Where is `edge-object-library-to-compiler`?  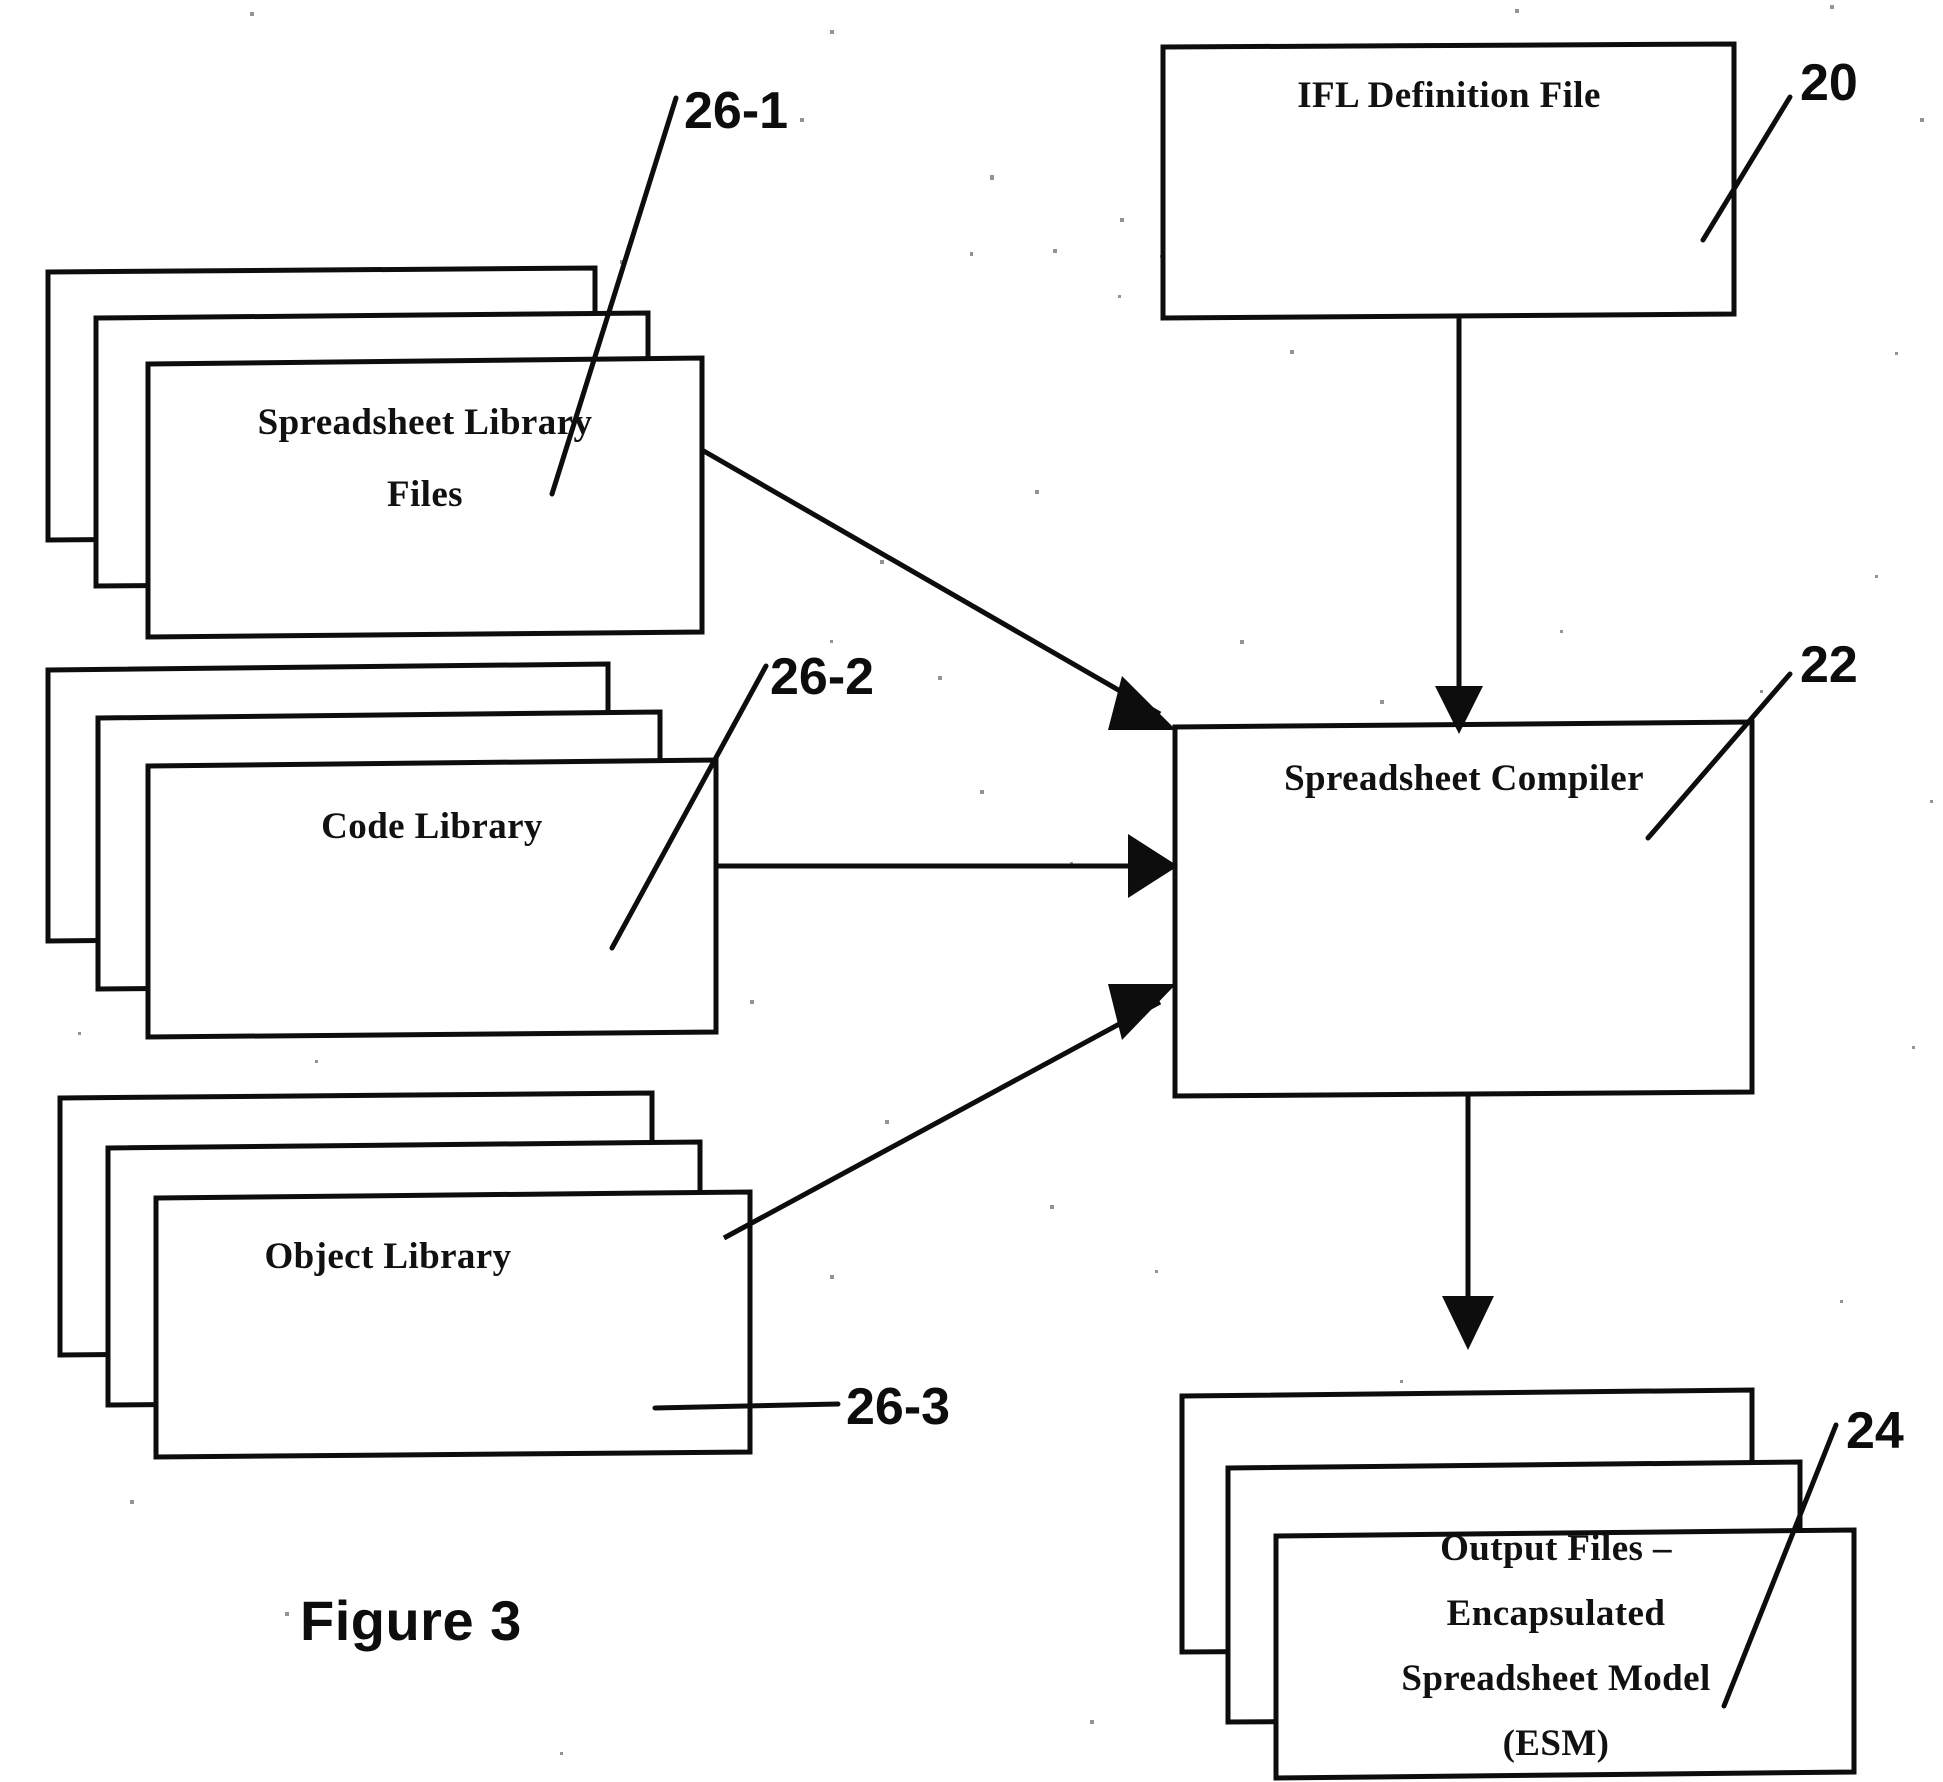
edge-object-library-to-compiler is located at coordinates (949, 1112).